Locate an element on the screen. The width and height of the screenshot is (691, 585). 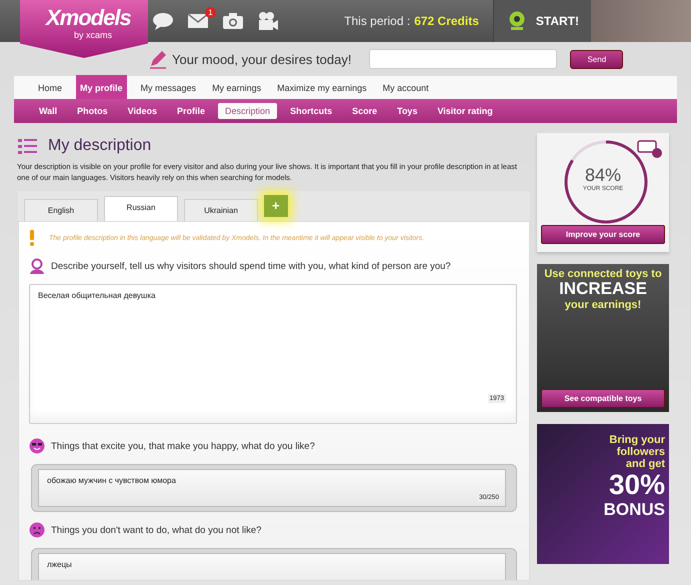
nav-tab: My account is located at coordinates (405, 88).